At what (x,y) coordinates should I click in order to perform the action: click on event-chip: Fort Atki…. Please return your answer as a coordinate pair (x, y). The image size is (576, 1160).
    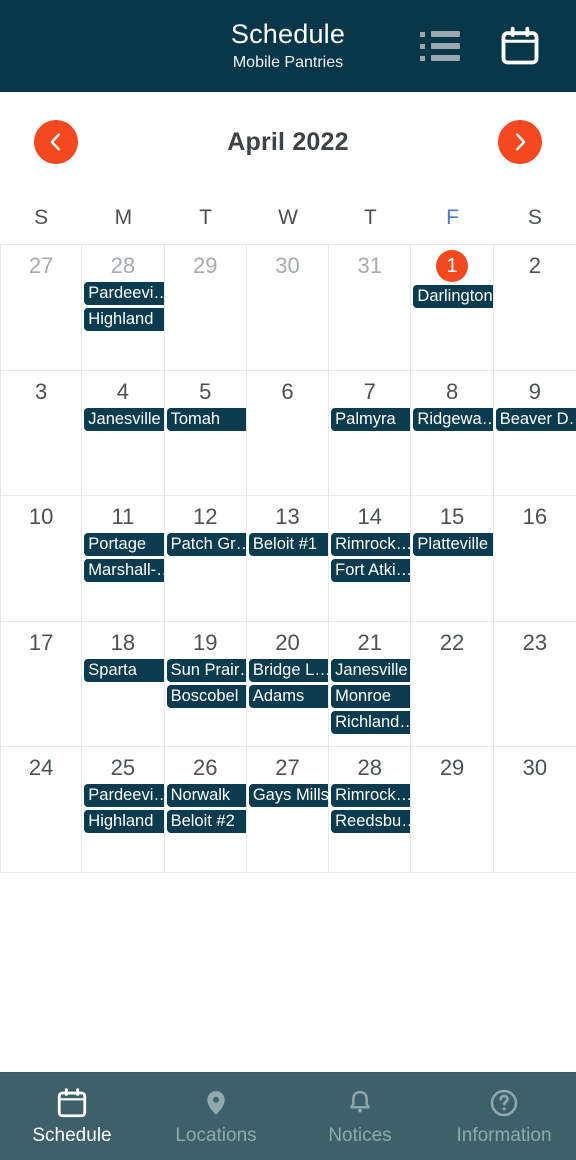
    Looking at the image, I should click on (371, 570).